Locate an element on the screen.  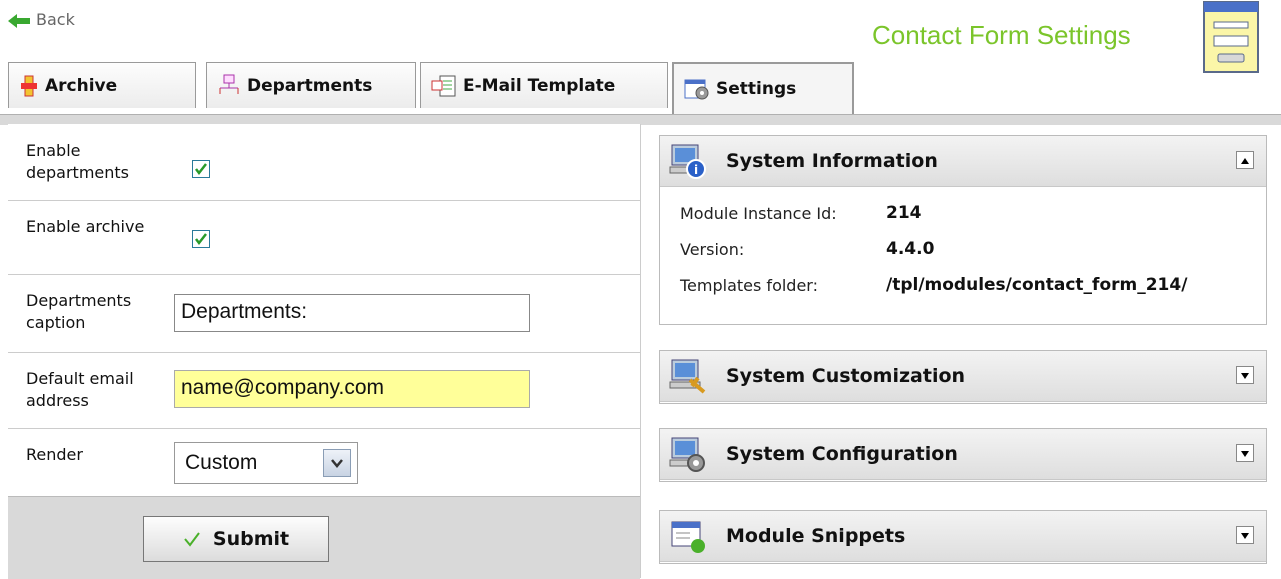
render-label: Render is located at coordinates (54, 454).